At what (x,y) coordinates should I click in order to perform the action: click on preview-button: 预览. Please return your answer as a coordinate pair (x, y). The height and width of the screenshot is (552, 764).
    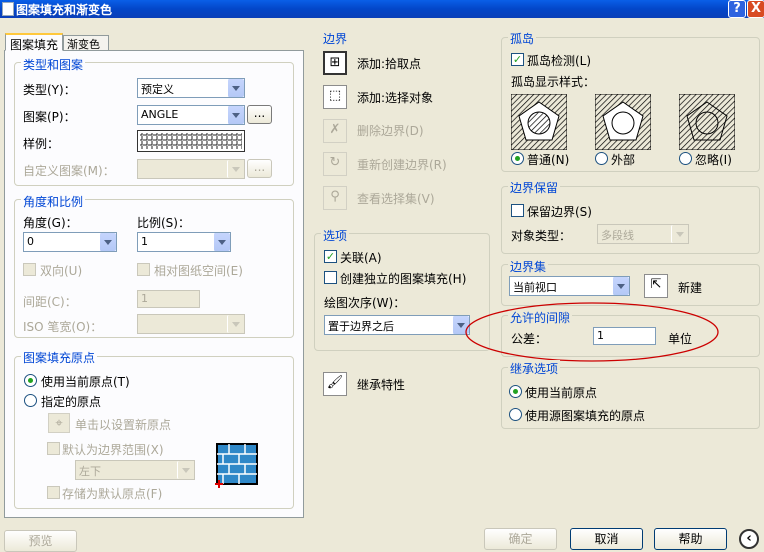
    Looking at the image, I should click on (40, 541).